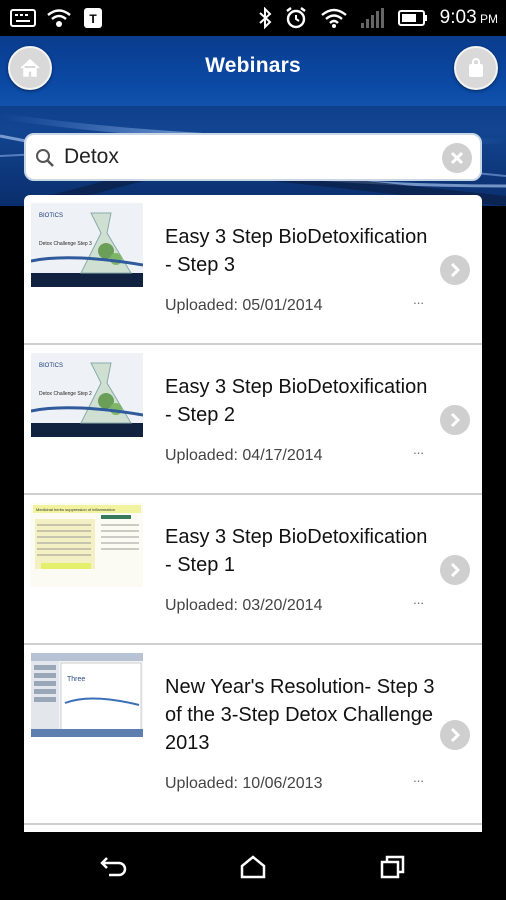 This screenshot has width=506, height=900. I want to click on battery-icon, so click(412, 18).